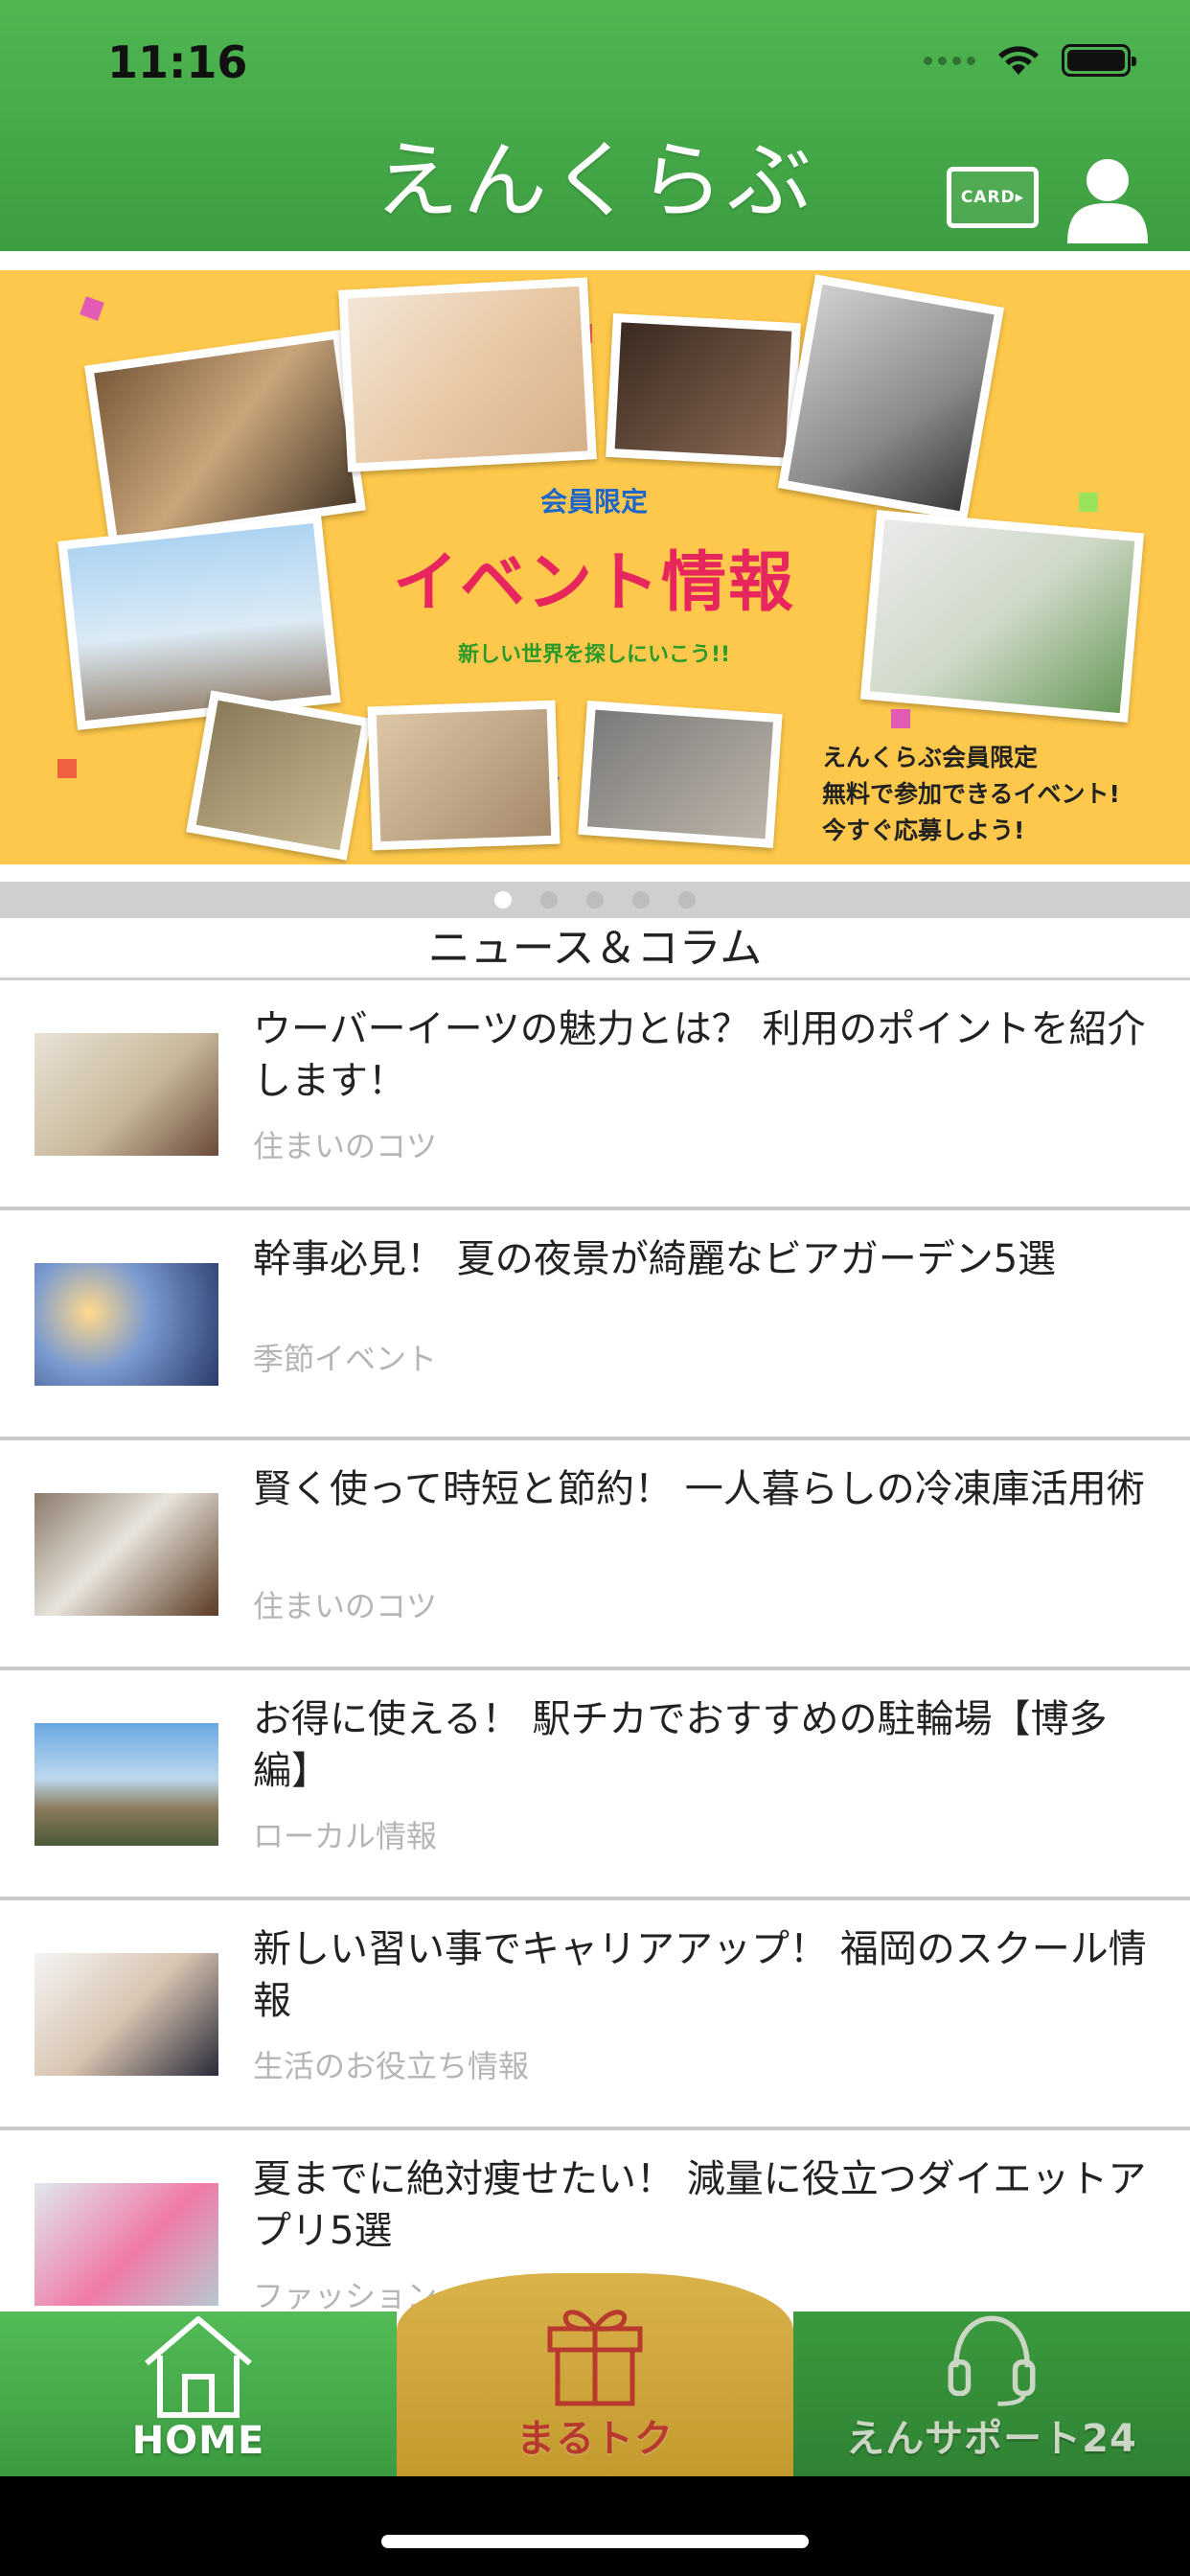  What do you see at coordinates (595, 2439) in the screenshot?
I see `tab-marutoku-label: まるトク` at bounding box center [595, 2439].